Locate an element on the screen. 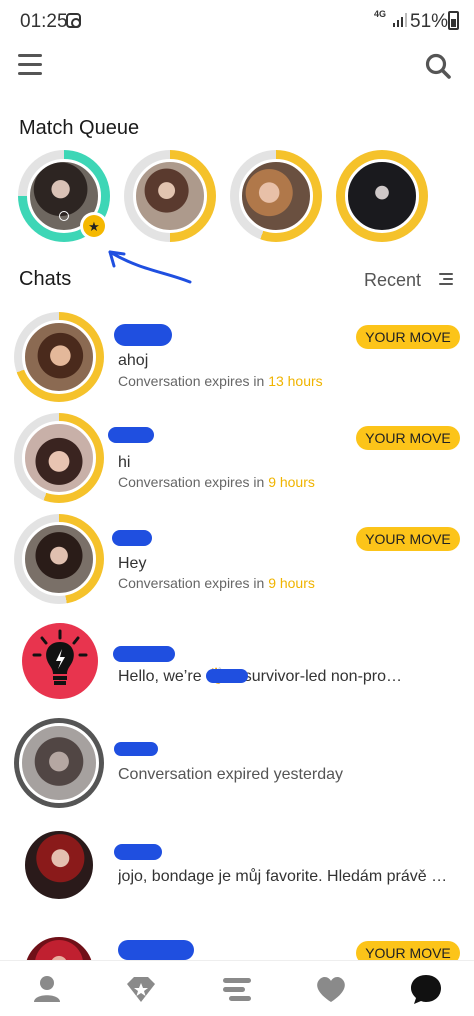  chats-title: Chats is located at coordinates (45, 279).